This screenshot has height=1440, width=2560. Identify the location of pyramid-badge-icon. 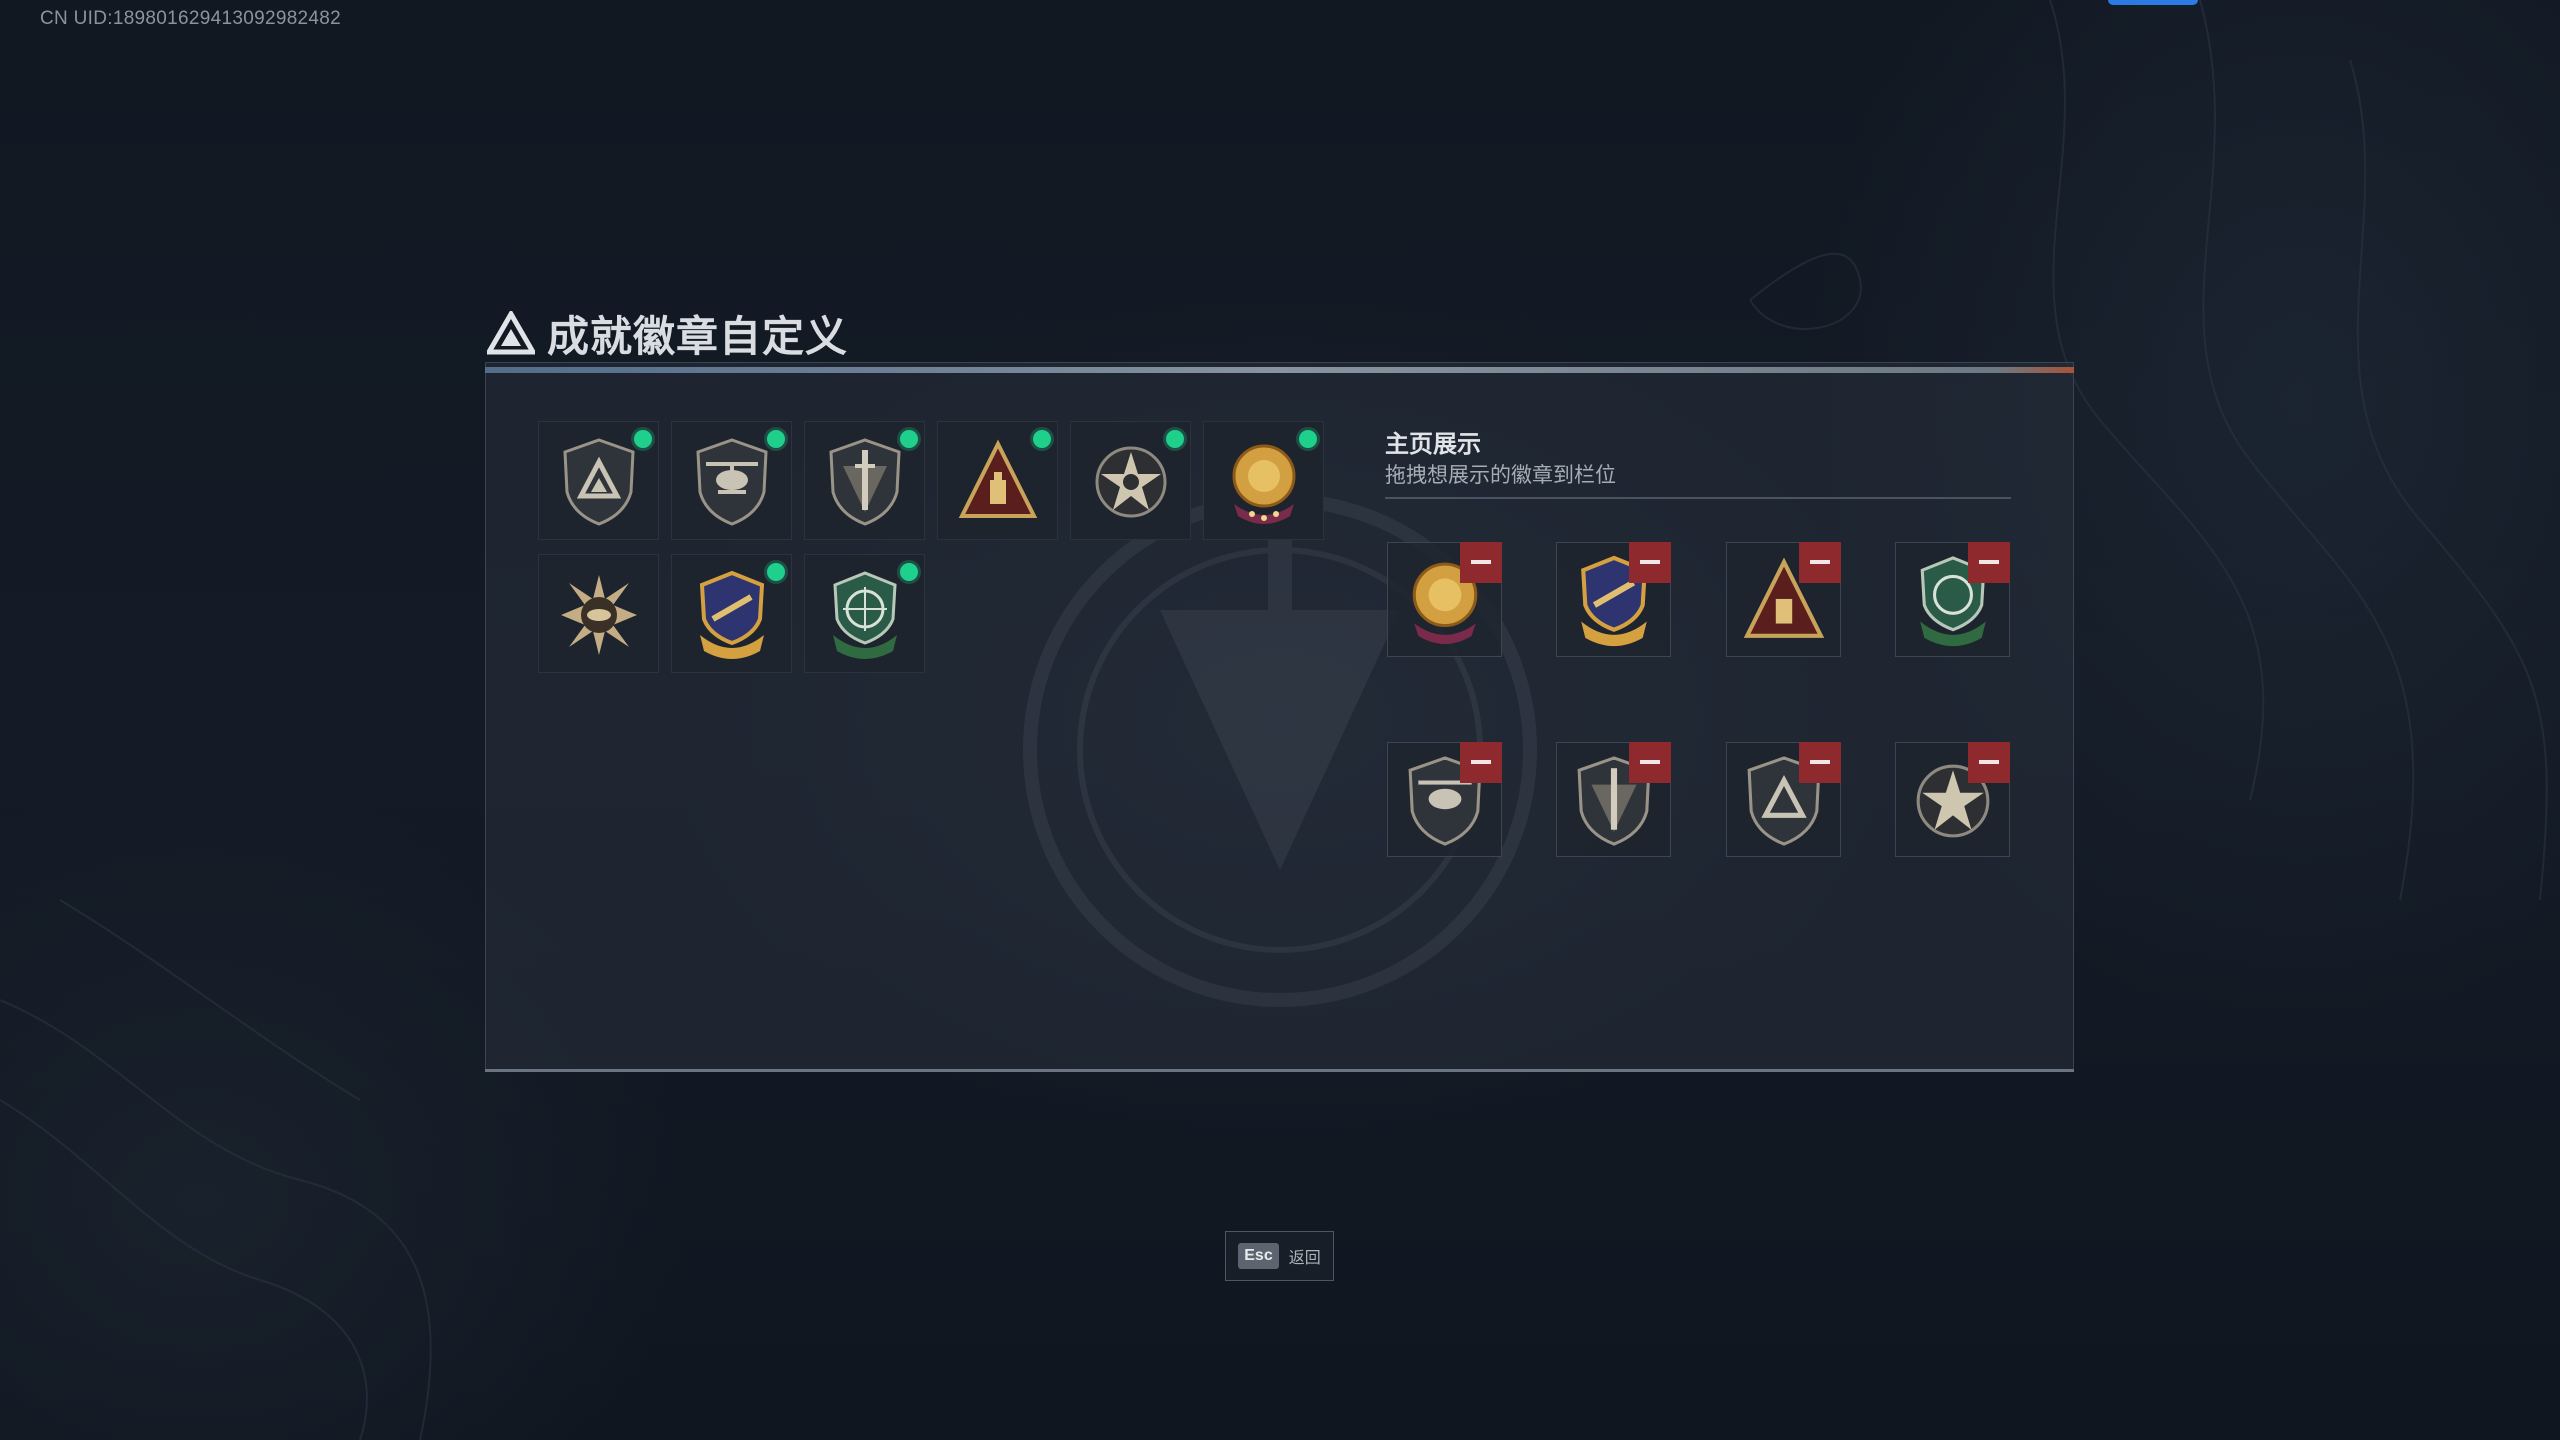
(998, 478).